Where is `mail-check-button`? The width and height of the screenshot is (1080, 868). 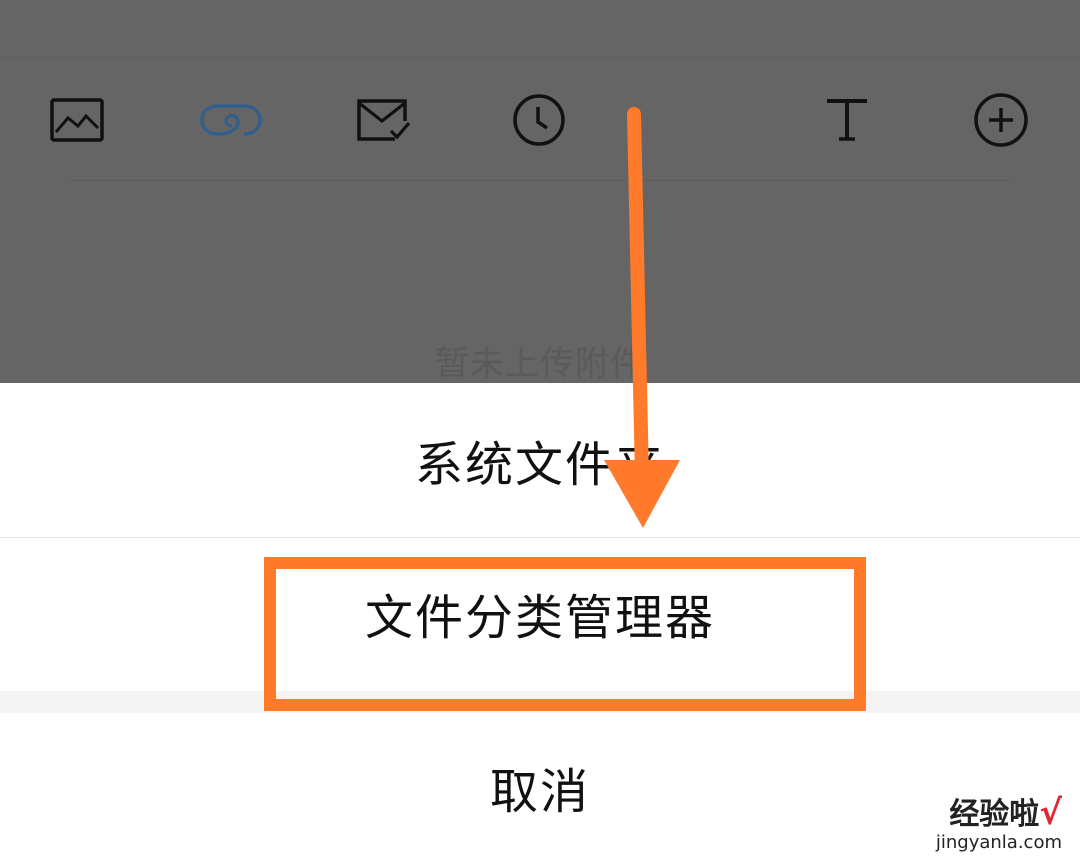 mail-check-button is located at coordinates (384, 120).